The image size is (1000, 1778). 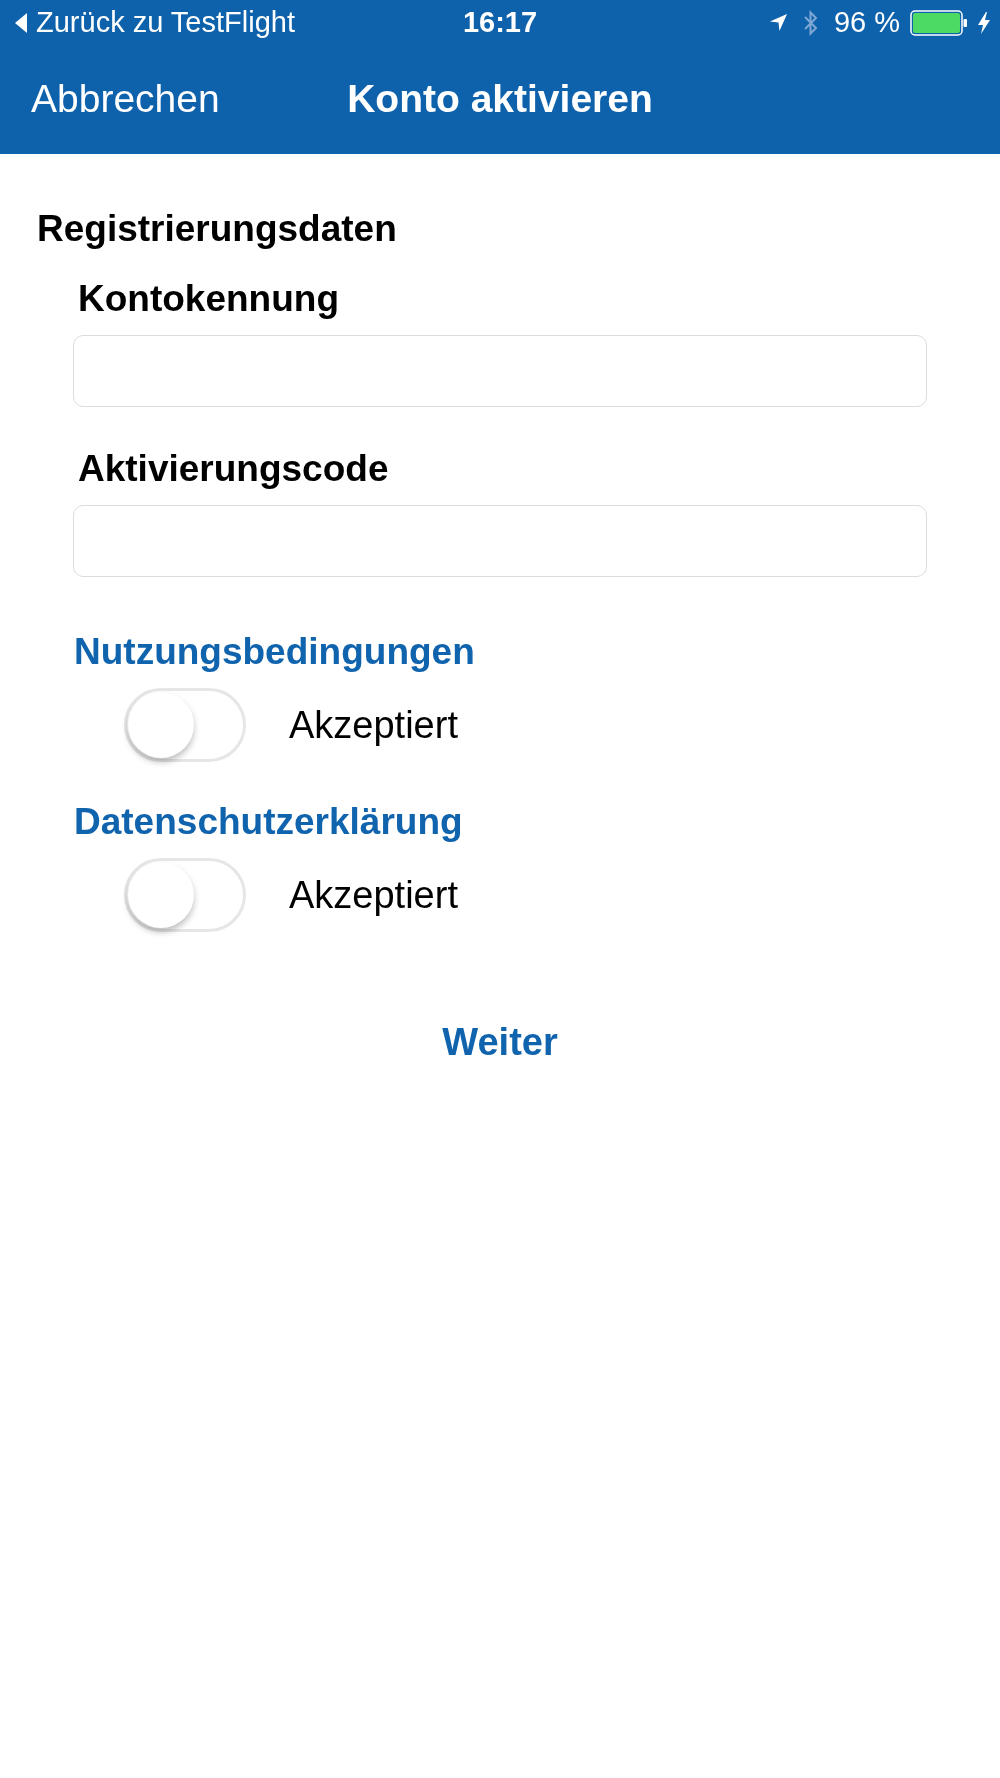 What do you see at coordinates (939, 22) in the screenshot?
I see `battery-icon` at bounding box center [939, 22].